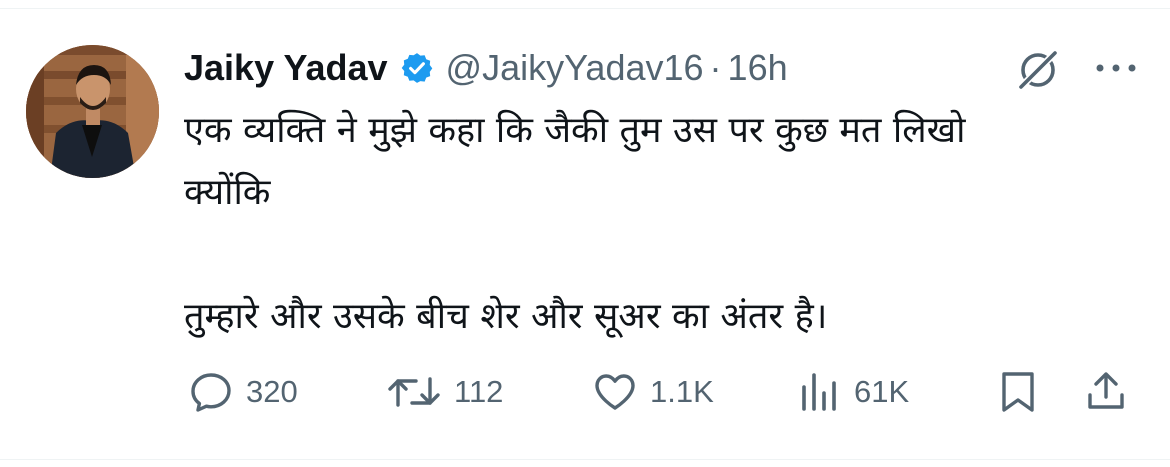 Image resolution: width=1170 pixels, height=467 pixels. What do you see at coordinates (417, 68) in the screenshot?
I see `verified-badge-icon` at bounding box center [417, 68].